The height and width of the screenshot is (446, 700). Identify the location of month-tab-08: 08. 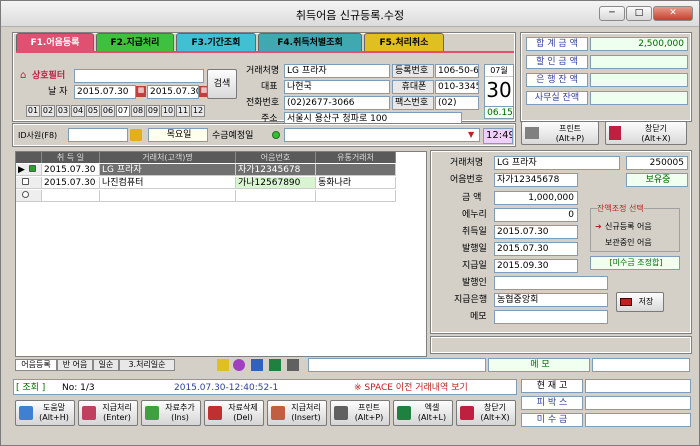
(138, 111).